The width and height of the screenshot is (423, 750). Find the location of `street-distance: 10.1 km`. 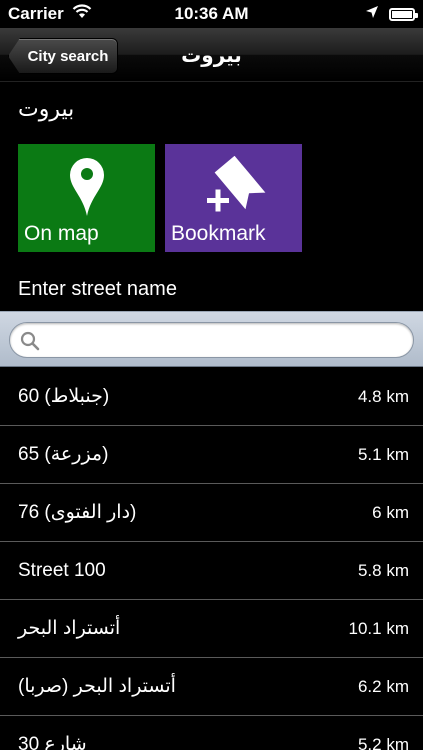

street-distance: 10.1 km is located at coordinates (378, 628).